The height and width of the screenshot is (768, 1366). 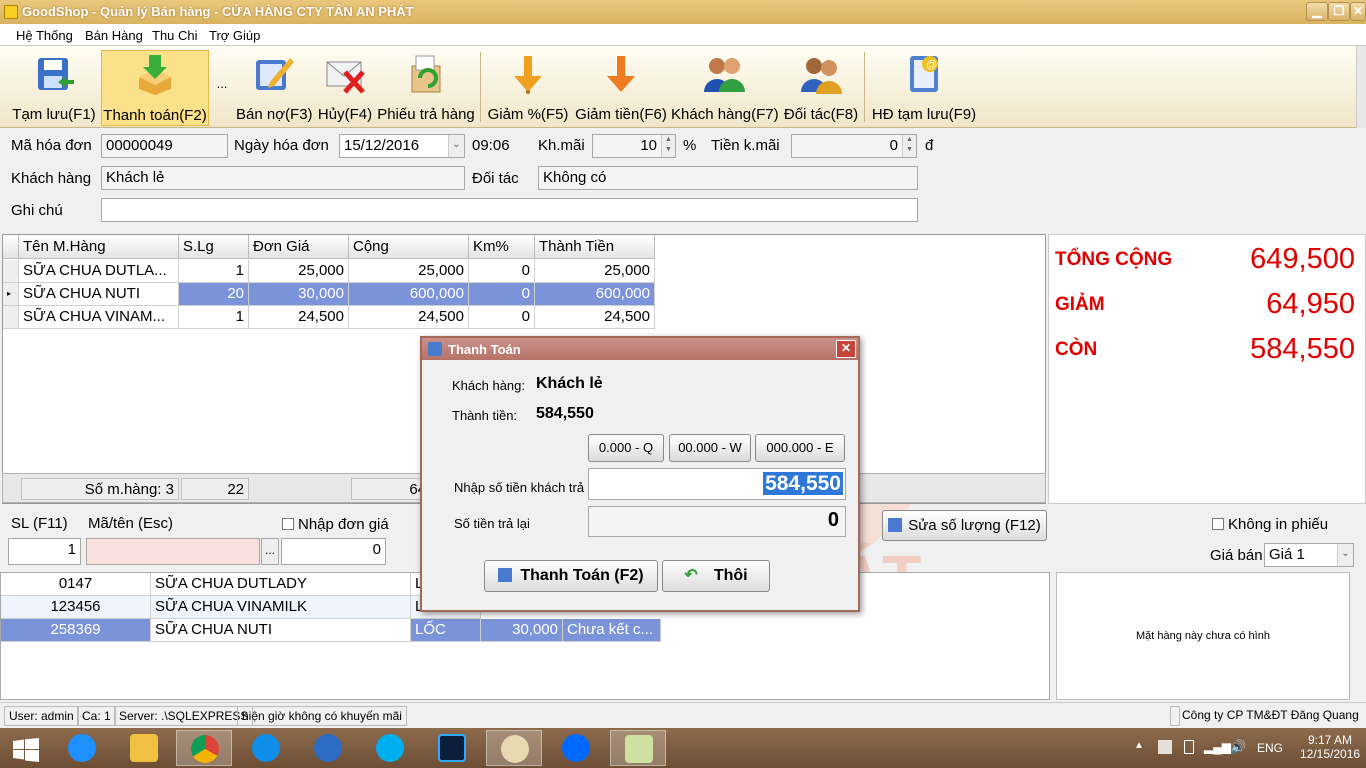 I want to click on list-ma: 123456, so click(x=76, y=607).